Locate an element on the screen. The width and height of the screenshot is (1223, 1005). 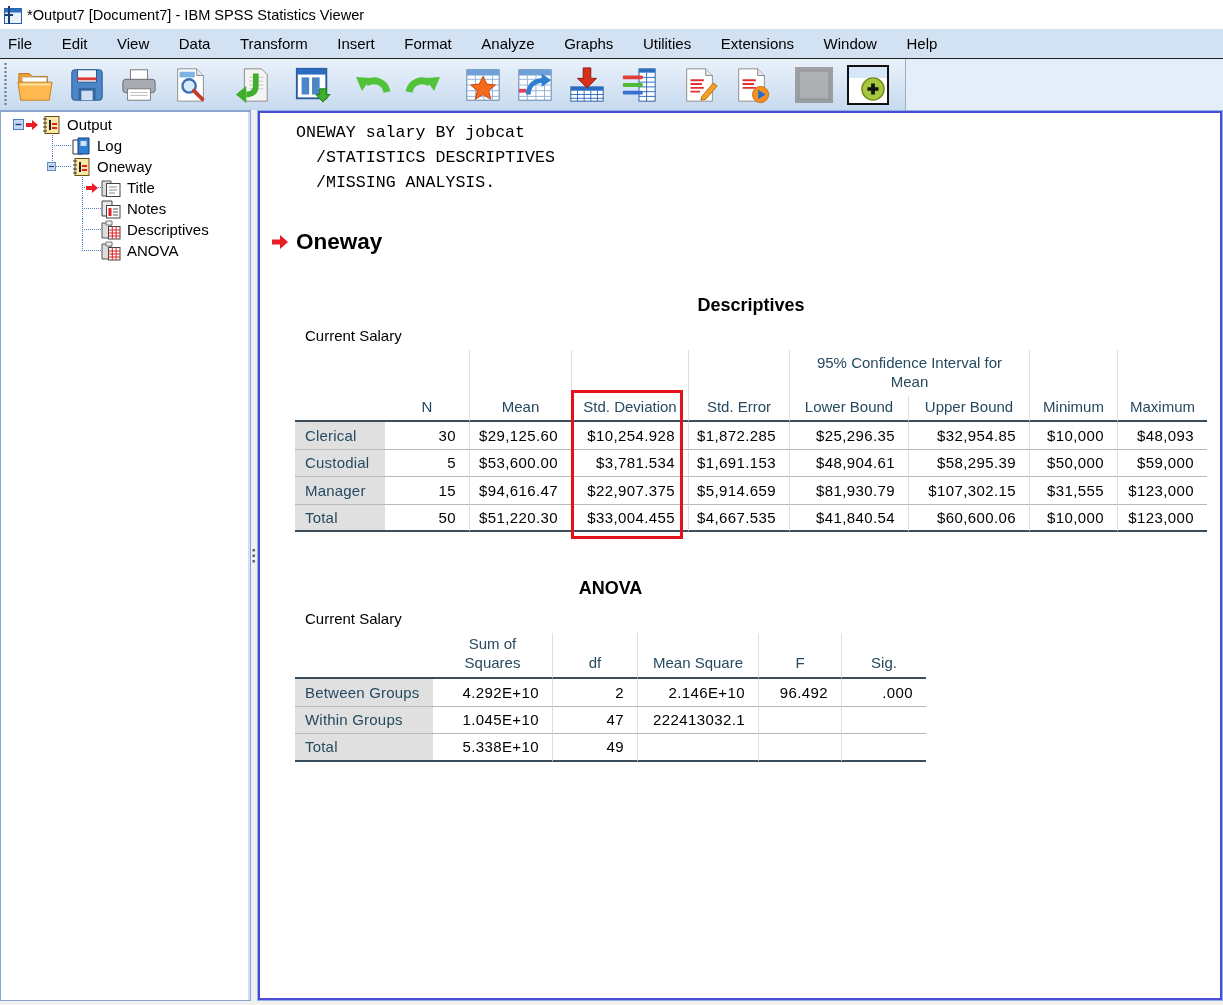
table-cell: $33,004.455 is located at coordinates (629, 518).